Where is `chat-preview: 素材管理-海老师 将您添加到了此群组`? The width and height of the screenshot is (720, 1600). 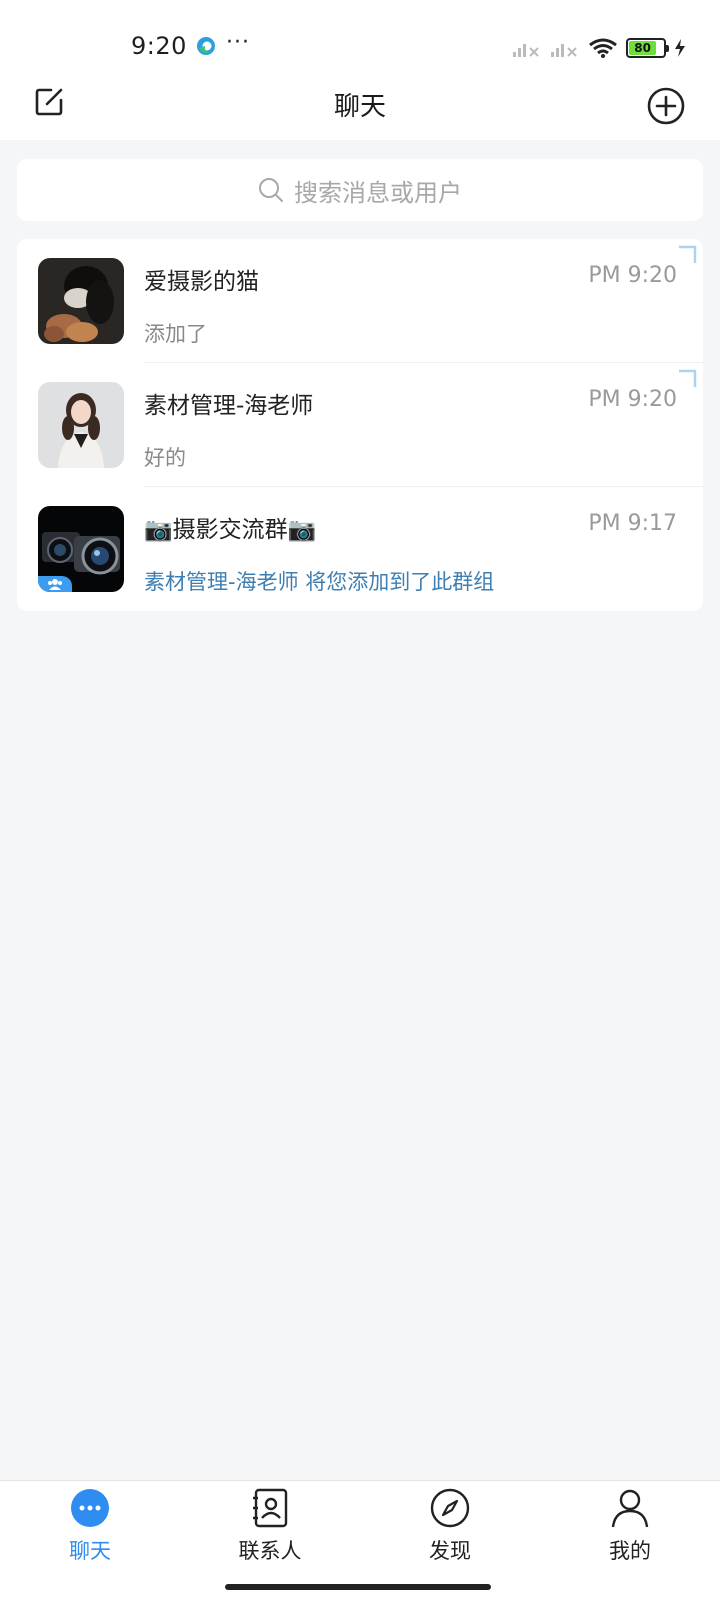
chat-preview: 素材管理-海老师 将您添加到了此群组 is located at coordinates (319, 582).